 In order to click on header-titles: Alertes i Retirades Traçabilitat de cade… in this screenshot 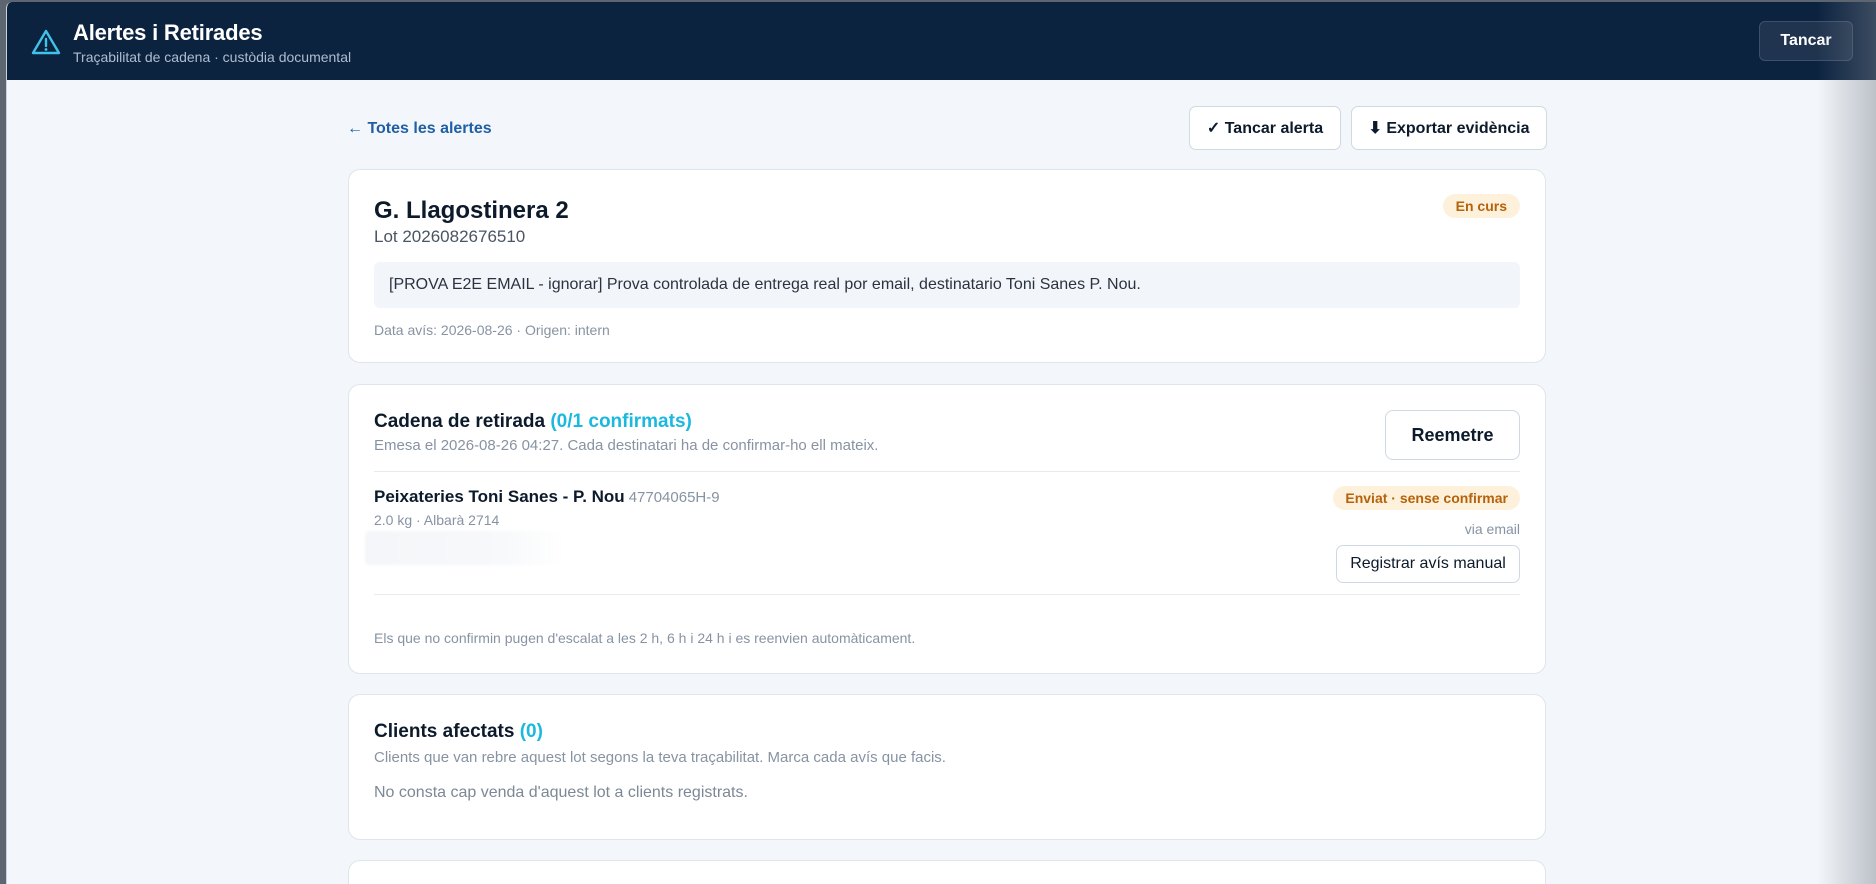, I will do `click(212, 42)`.